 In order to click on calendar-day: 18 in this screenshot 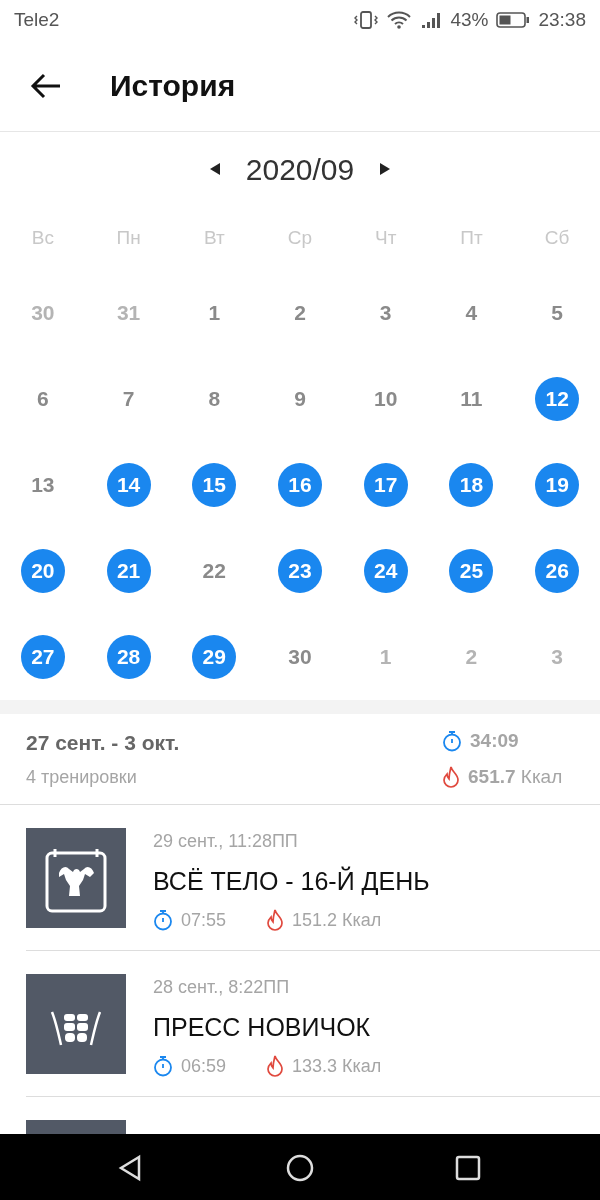, I will do `click(471, 485)`.